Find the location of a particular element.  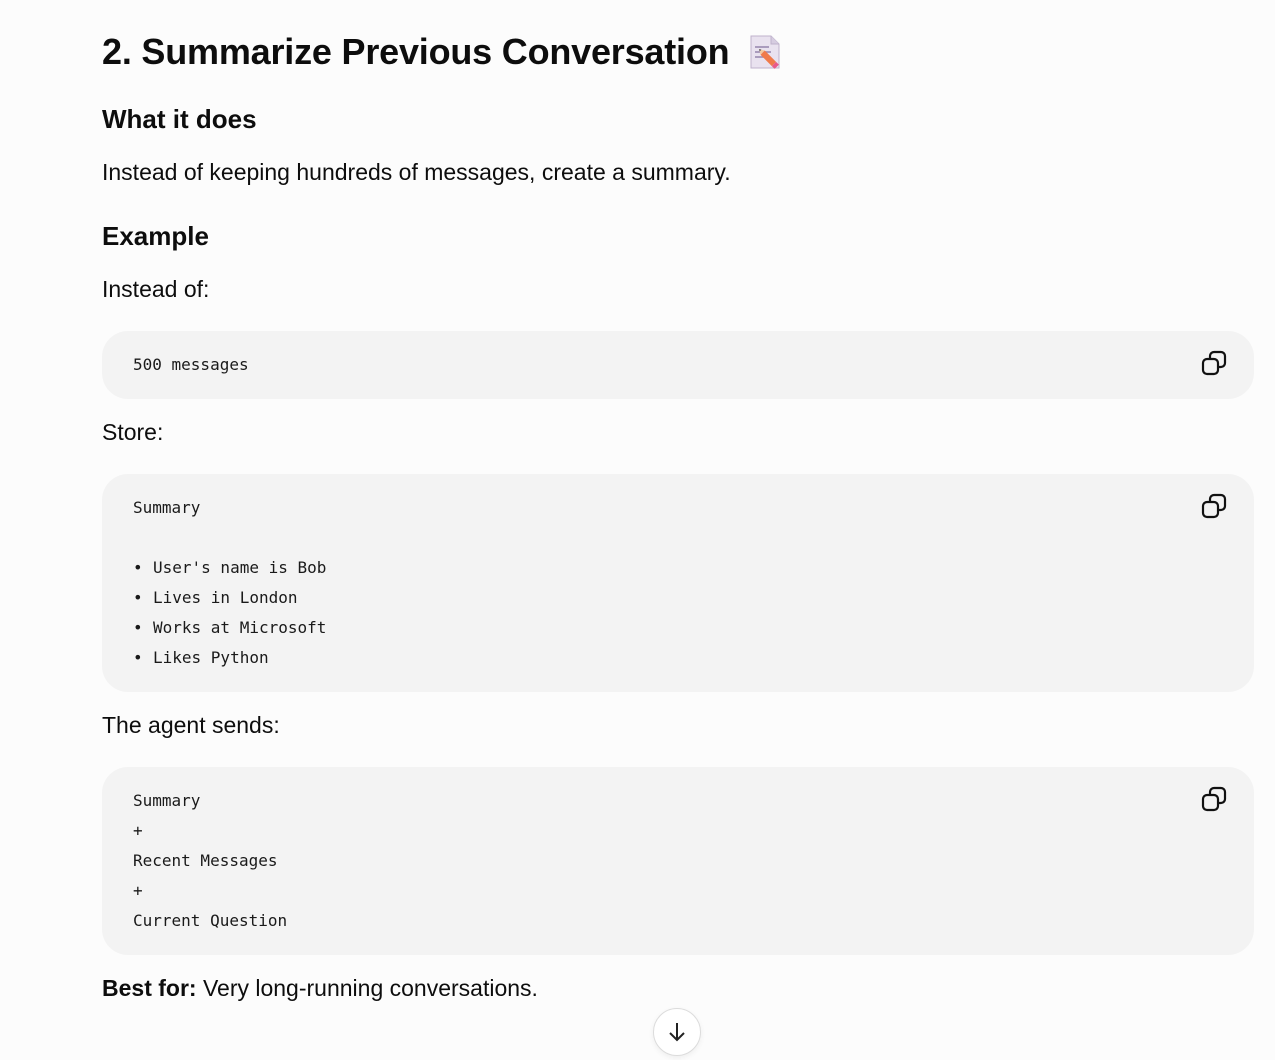

code-bullet-line: Likes Python is located at coordinates (678, 658).